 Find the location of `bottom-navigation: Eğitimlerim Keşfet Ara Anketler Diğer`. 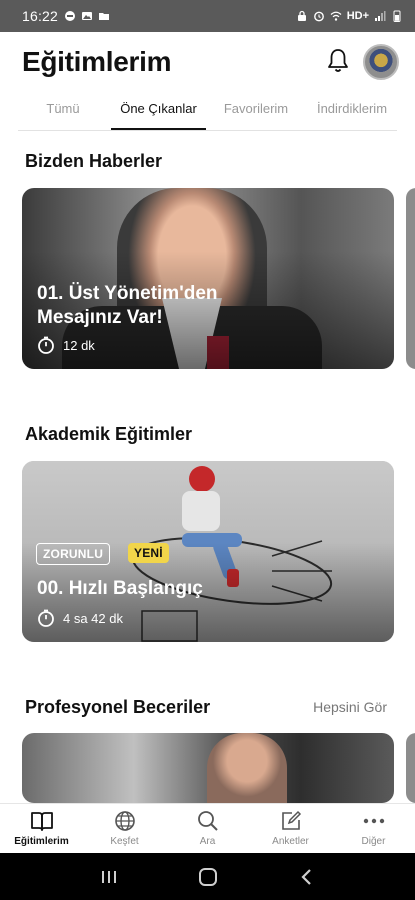

bottom-navigation: Eğitimlerim Keşfet Ara Anketler Diğer is located at coordinates (207, 828).